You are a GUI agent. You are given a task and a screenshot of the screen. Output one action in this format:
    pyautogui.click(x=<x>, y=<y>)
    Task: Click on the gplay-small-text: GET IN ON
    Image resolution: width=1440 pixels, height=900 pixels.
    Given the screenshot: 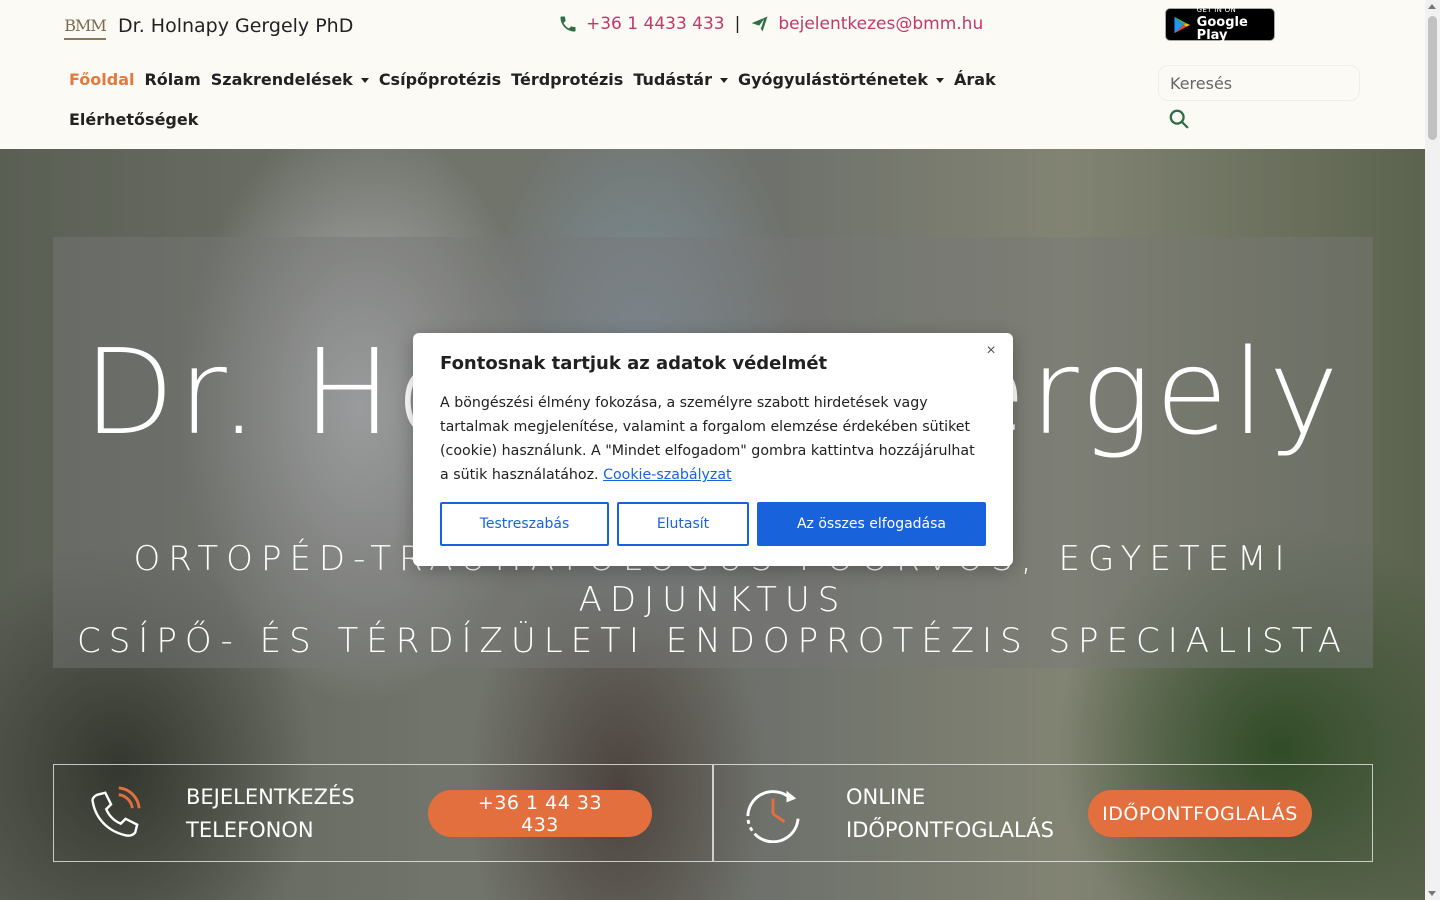 What is the action you would take?
    pyautogui.click(x=1216, y=10)
    